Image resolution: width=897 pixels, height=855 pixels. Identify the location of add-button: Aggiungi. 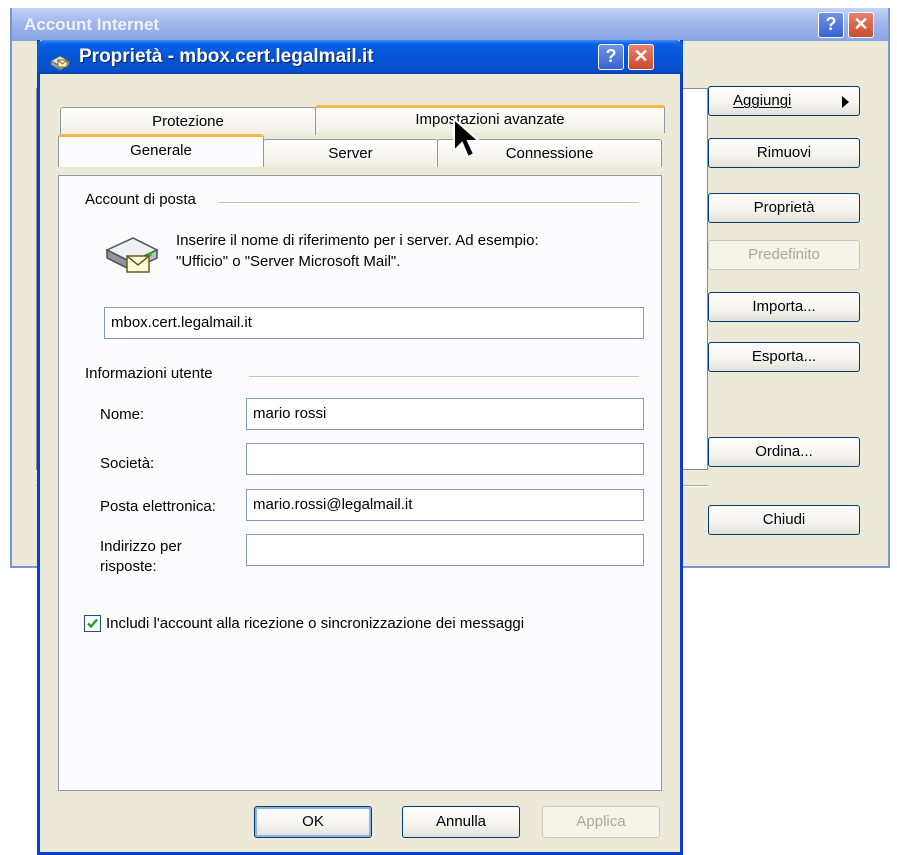
(784, 101).